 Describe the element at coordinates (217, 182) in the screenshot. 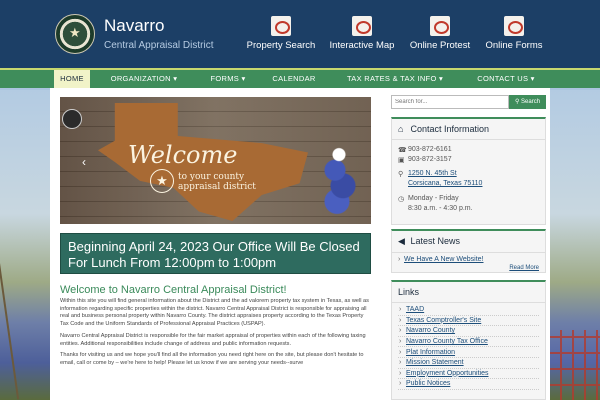

I see `slider-welcome-sub: to your county appraisal district` at that location.